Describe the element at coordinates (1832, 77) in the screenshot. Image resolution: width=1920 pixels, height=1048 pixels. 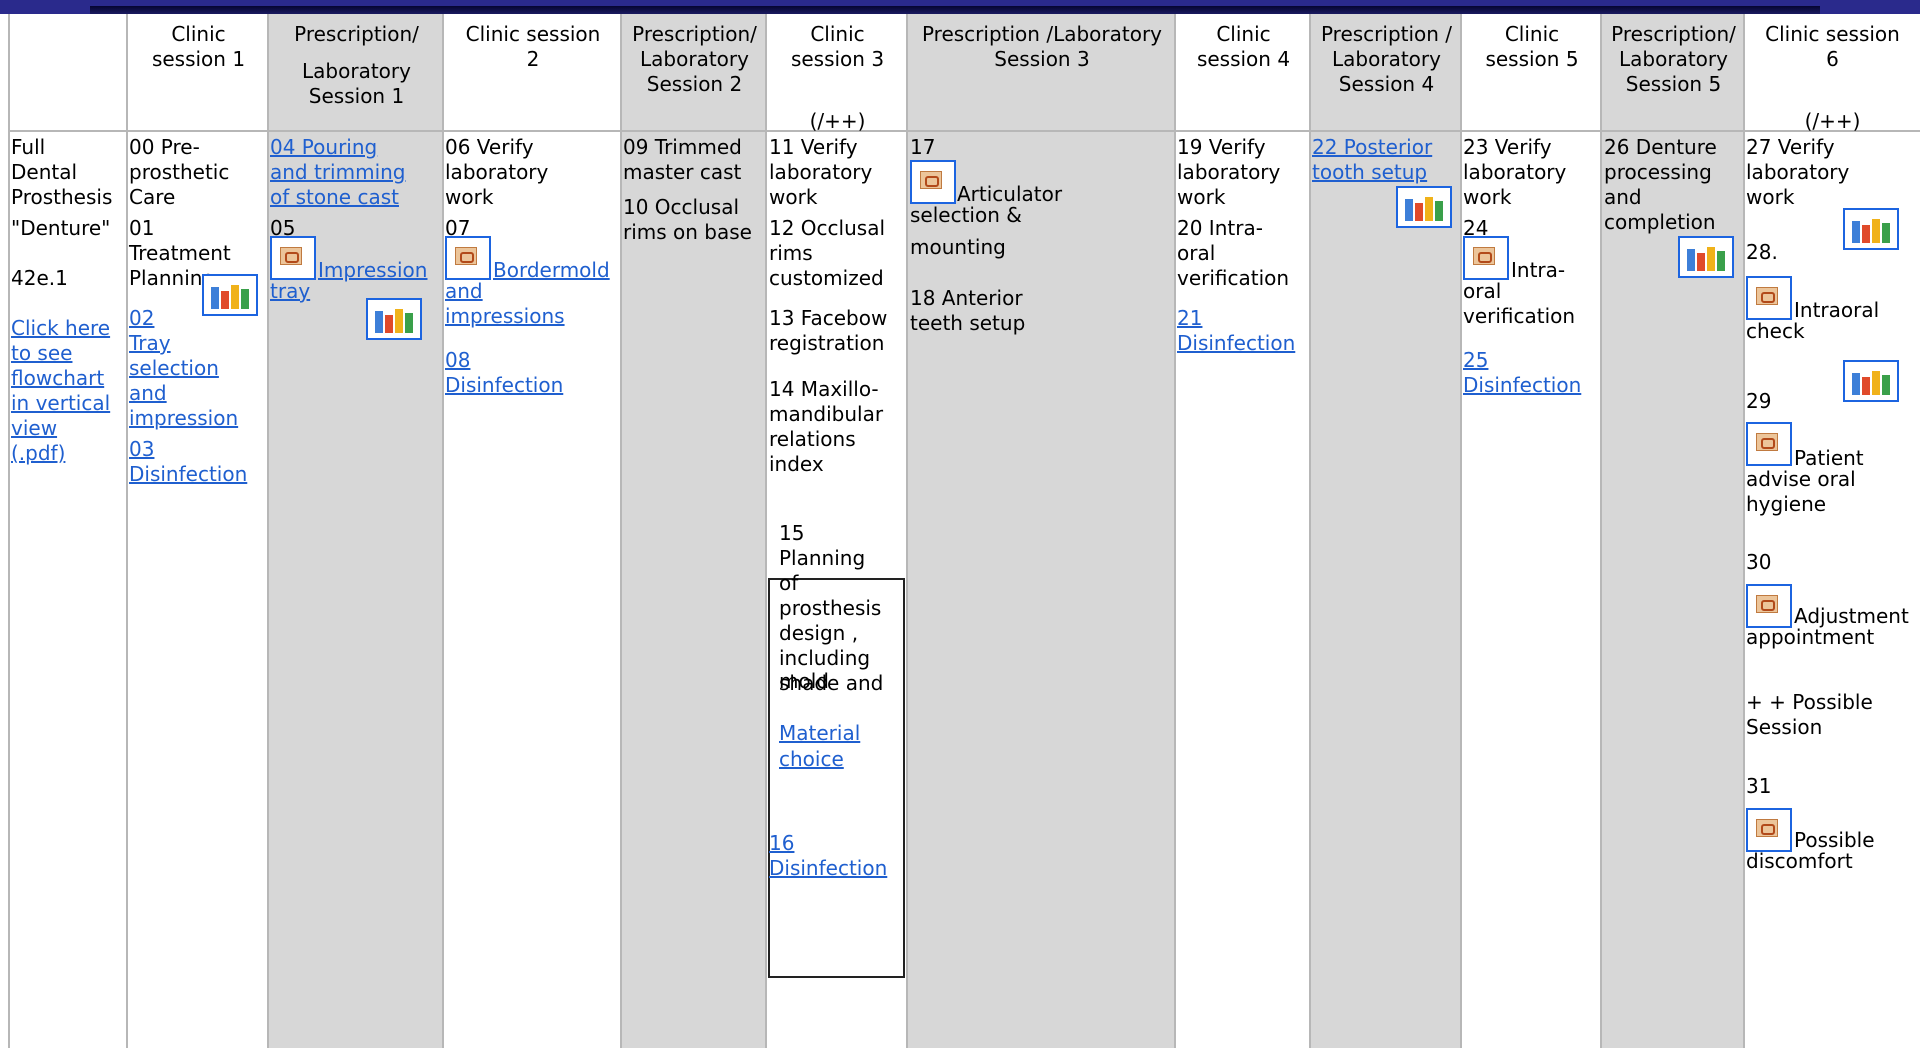
I see `header-clinic-6: Clinic session 6 (/++)` at that location.